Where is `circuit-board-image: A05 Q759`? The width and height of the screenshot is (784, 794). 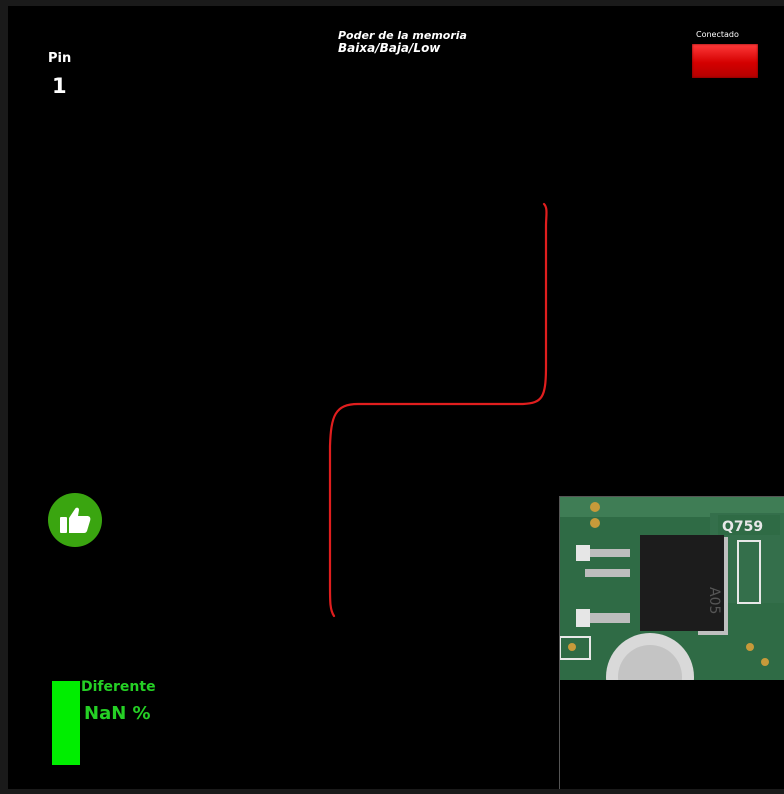 circuit-board-image: A05 Q759 is located at coordinates (672, 589).